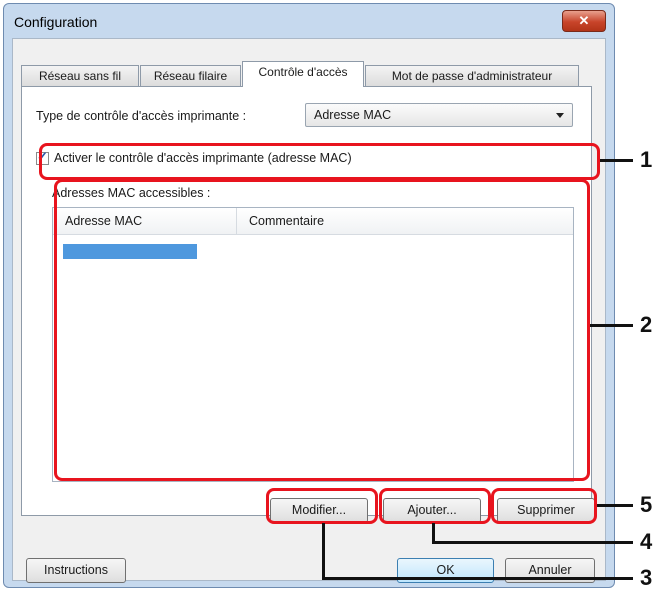  What do you see at coordinates (319, 161) in the screenshot?
I see `highlight-enable-checkbox` at bounding box center [319, 161].